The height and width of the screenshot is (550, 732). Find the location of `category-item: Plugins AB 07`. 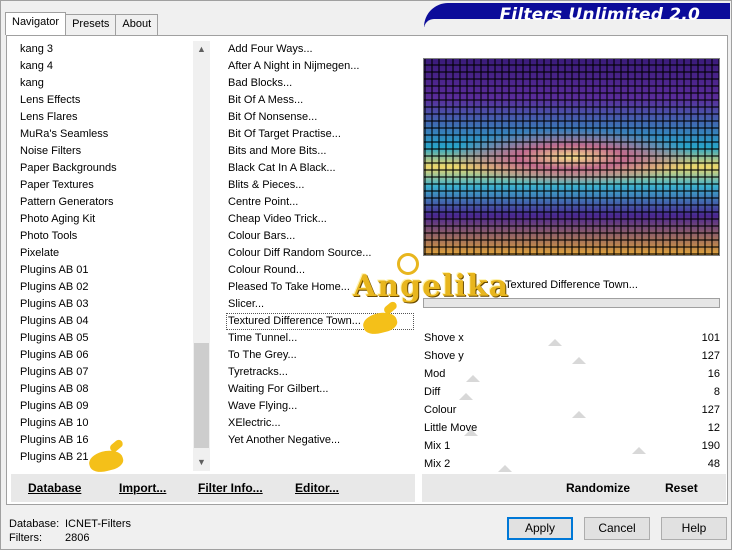

category-item: Plugins AB 07 is located at coordinates (104, 372).